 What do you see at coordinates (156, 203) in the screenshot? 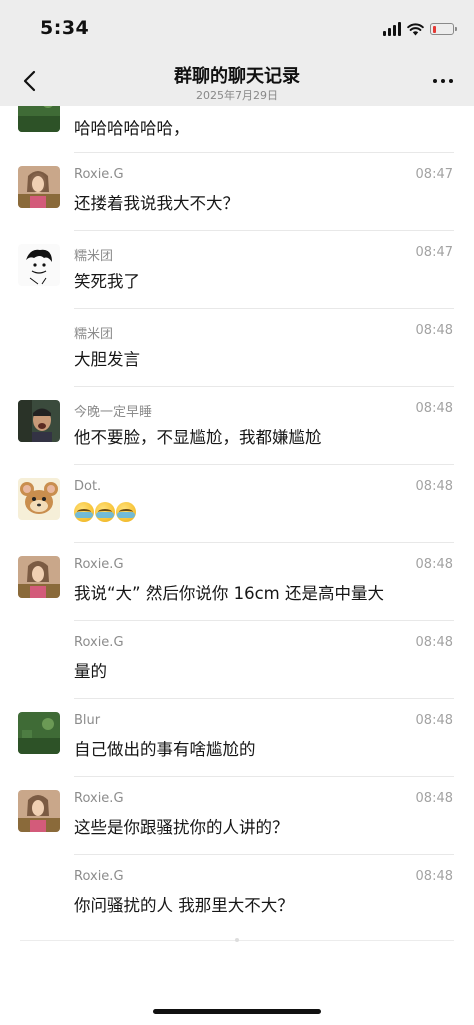
I see `message-text: 还搂着我说我大不大？` at bounding box center [156, 203].